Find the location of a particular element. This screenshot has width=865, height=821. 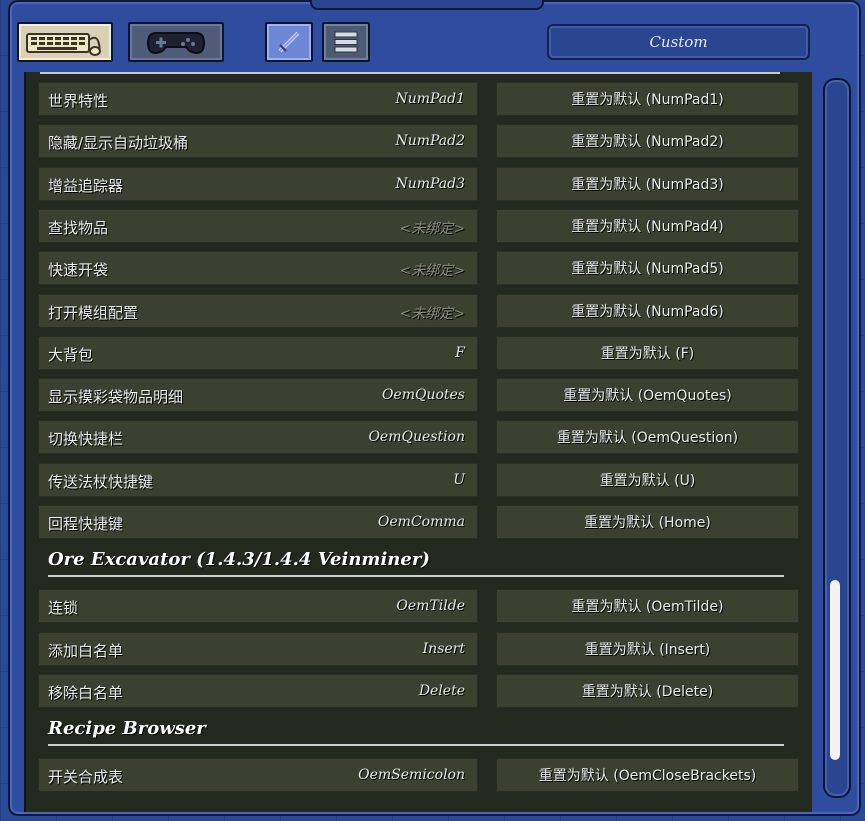

keybind-current-key: OemTilde is located at coordinates (430, 606).